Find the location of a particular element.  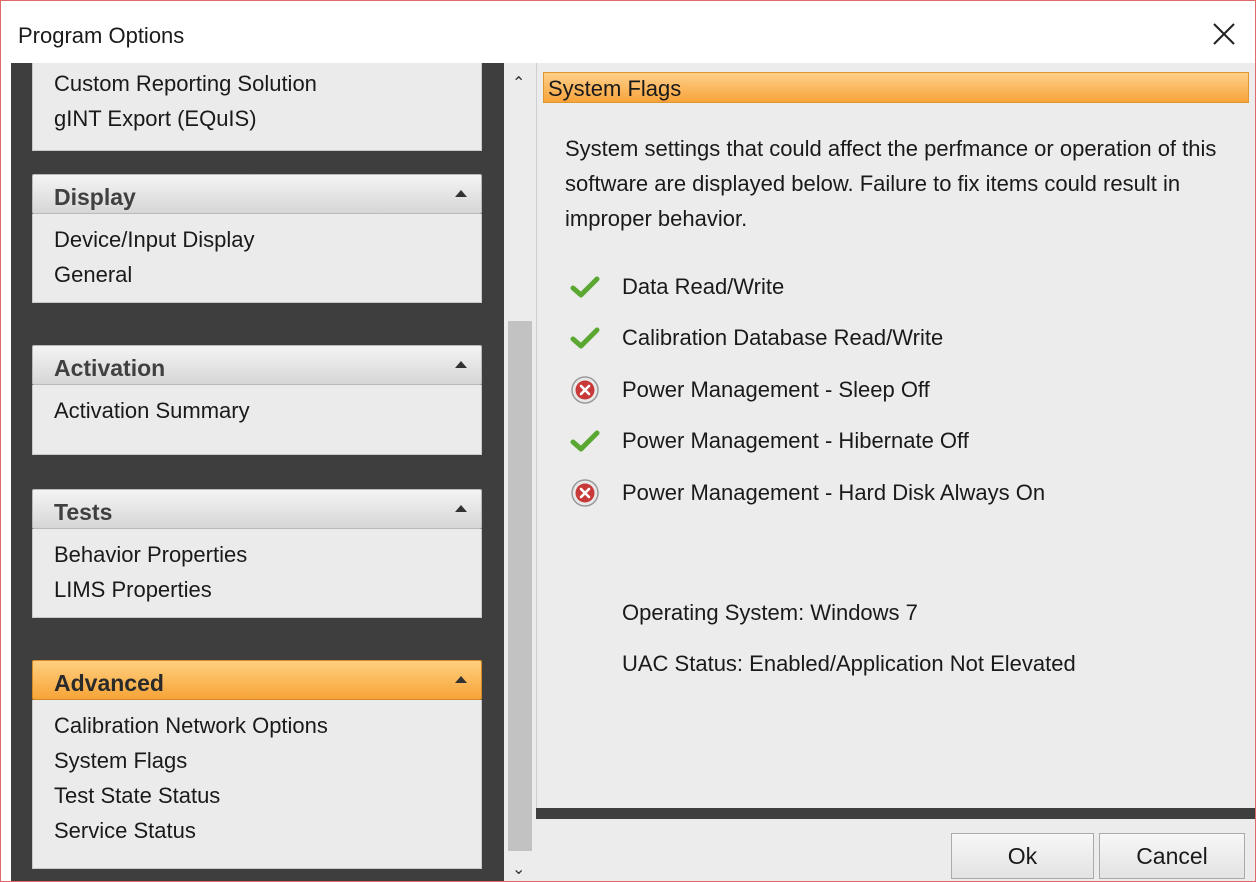

nav-group-display-body: Device/Input Display General is located at coordinates (257, 258).